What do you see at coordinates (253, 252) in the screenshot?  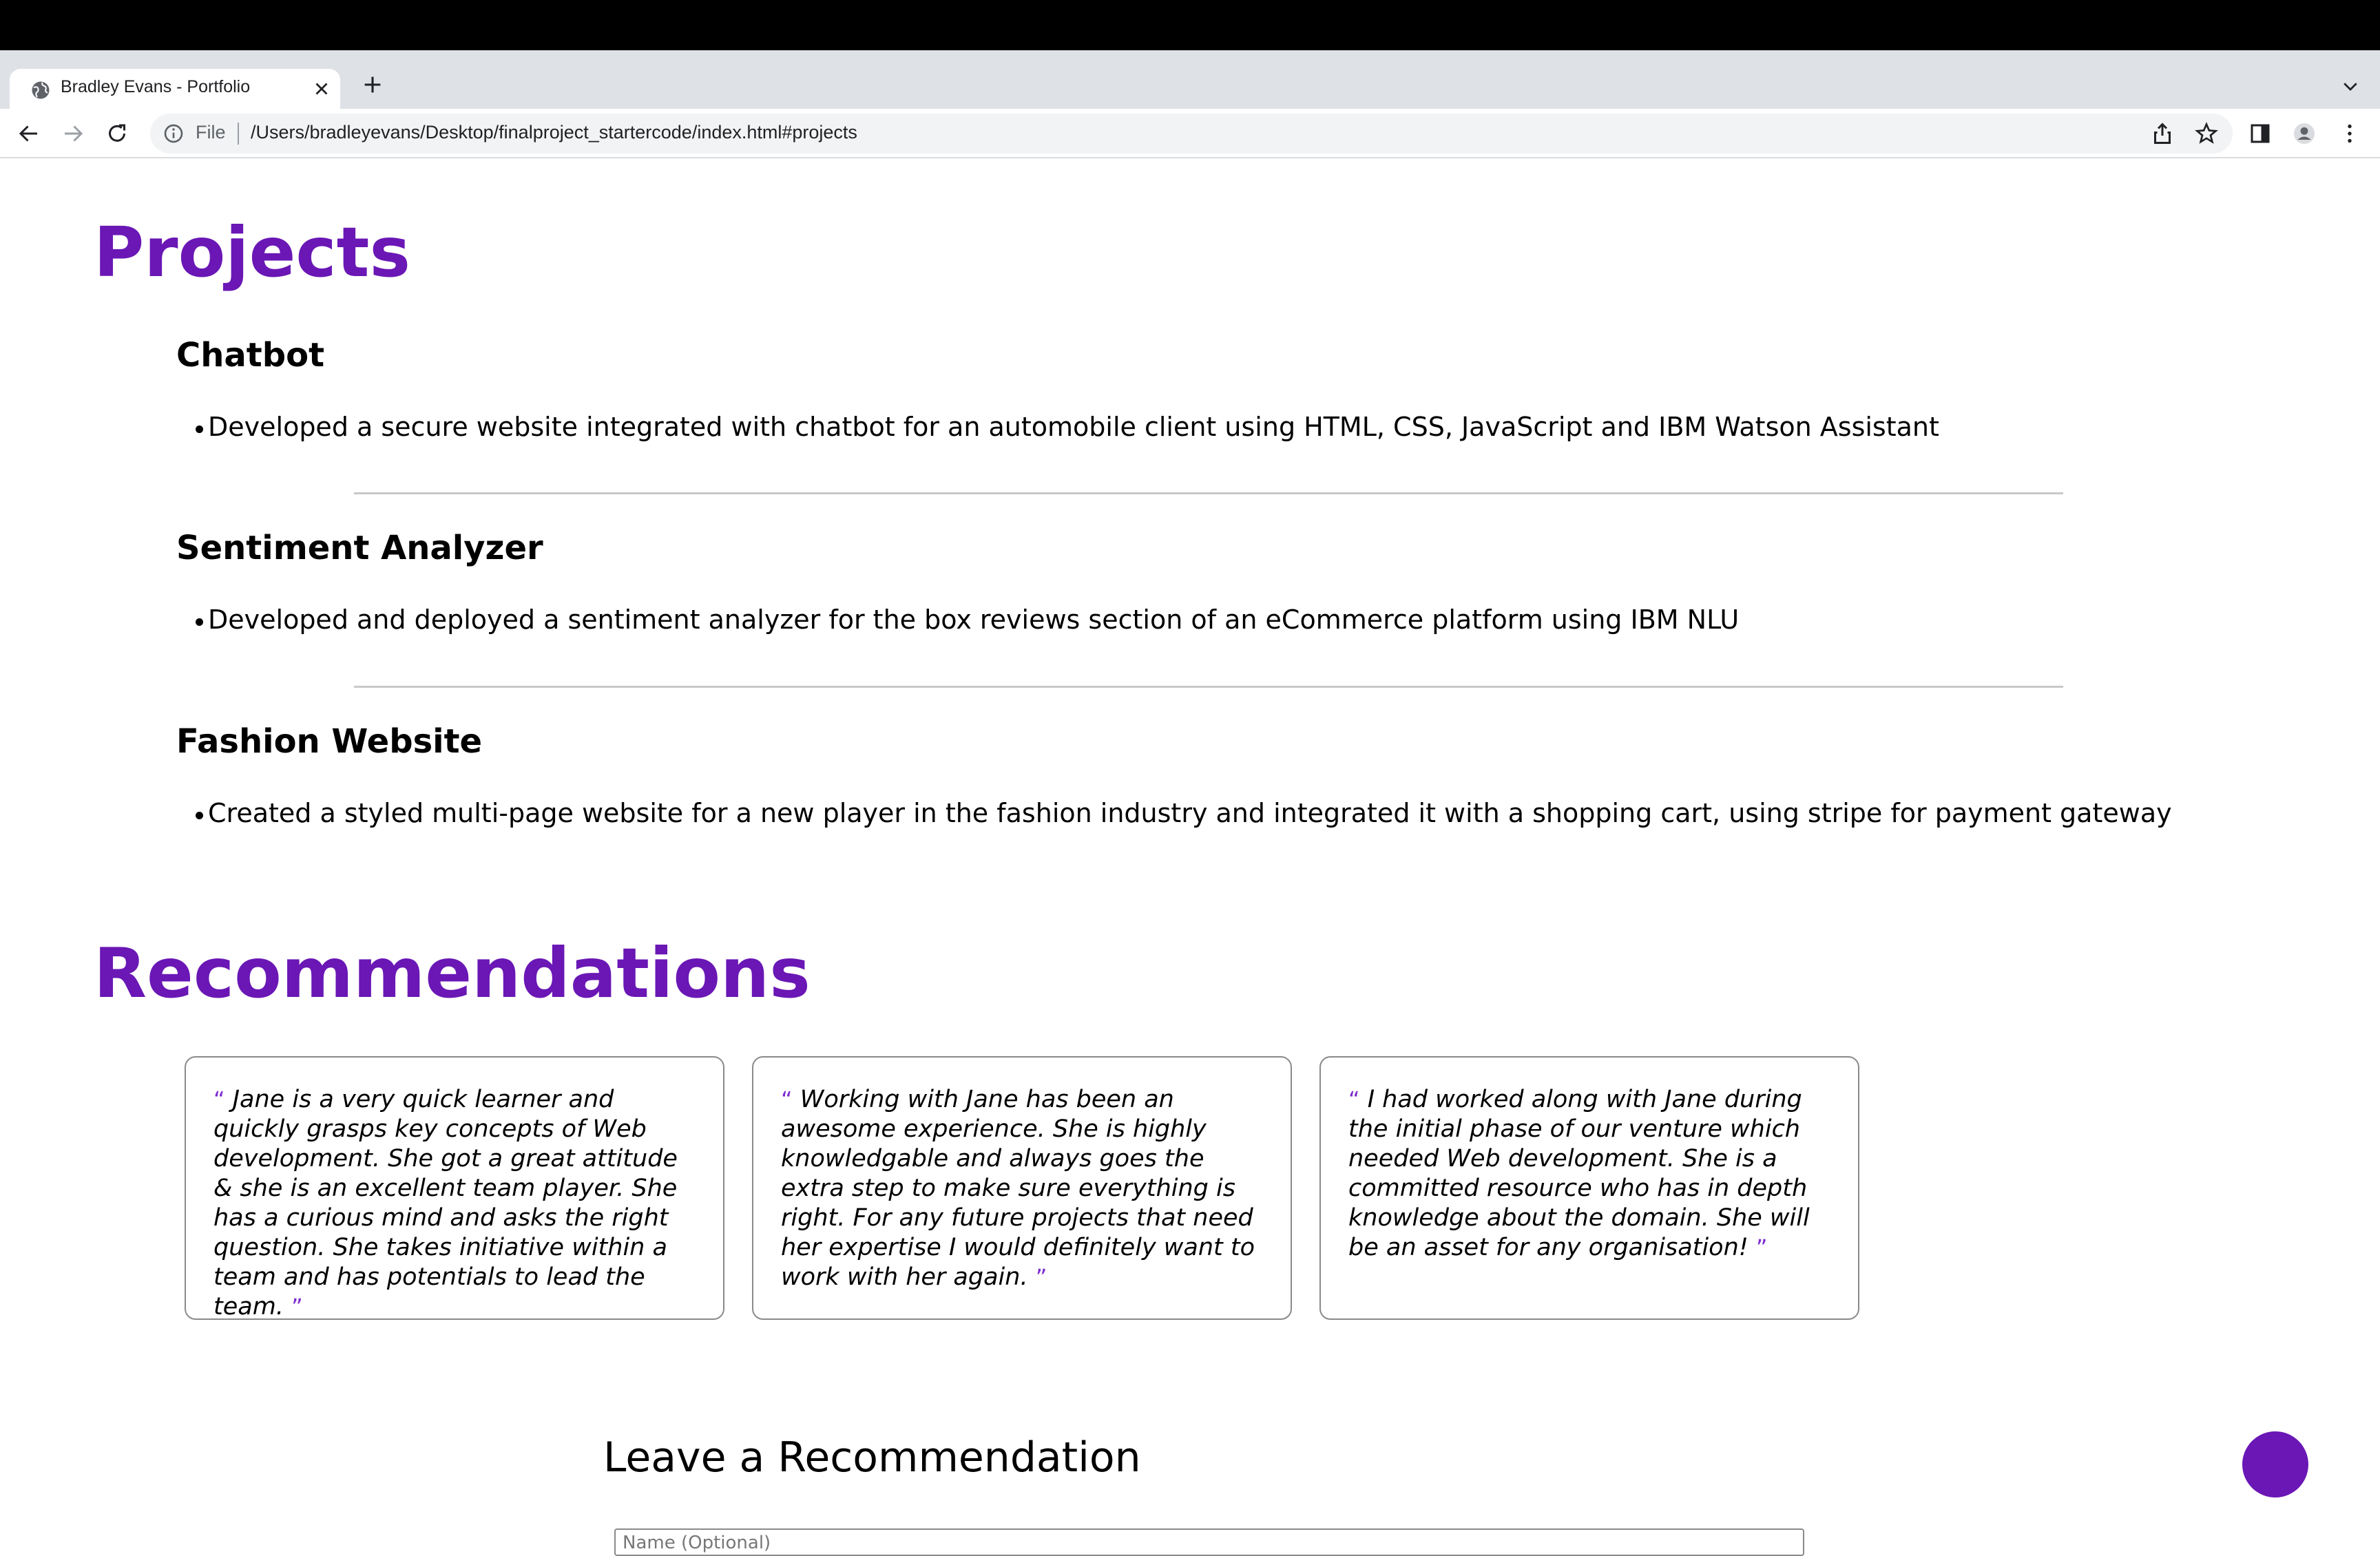 I see `projects-heading: Projects` at bounding box center [253, 252].